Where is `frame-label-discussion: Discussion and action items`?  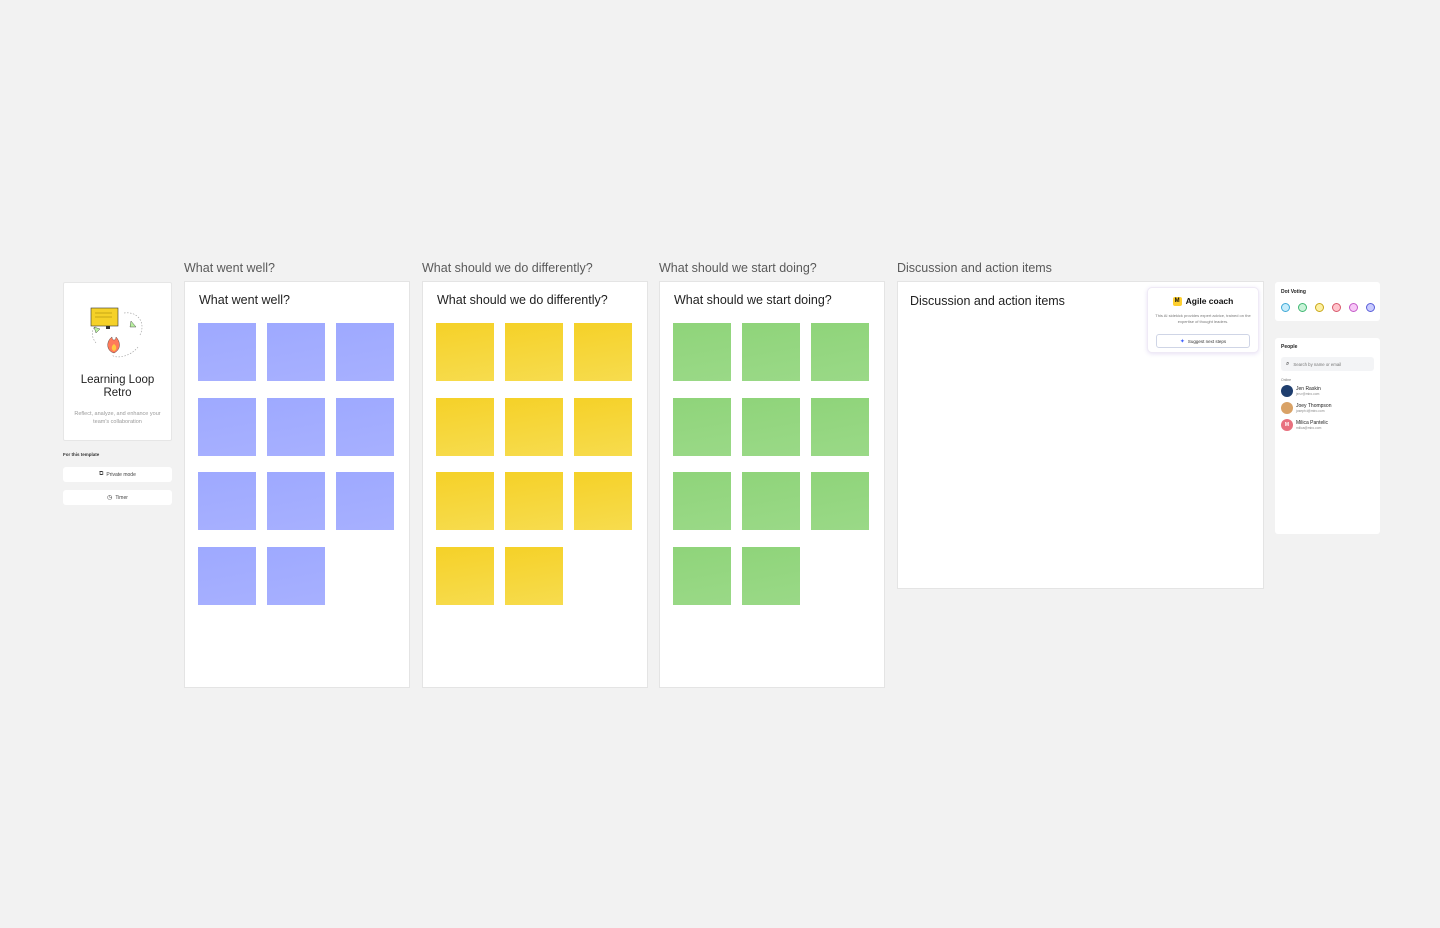
frame-label-discussion: Discussion and action items is located at coordinates (974, 268).